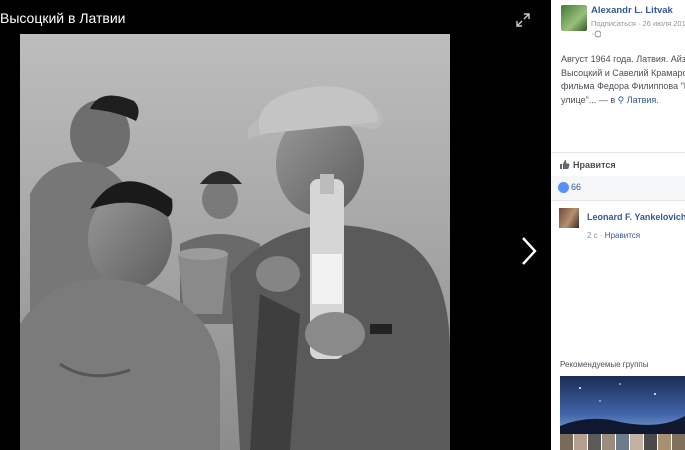 The width and height of the screenshot is (685, 450). What do you see at coordinates (596, 34) in the screenshot?
I see `globe-icon: ·` at bounding box center [596, 34].